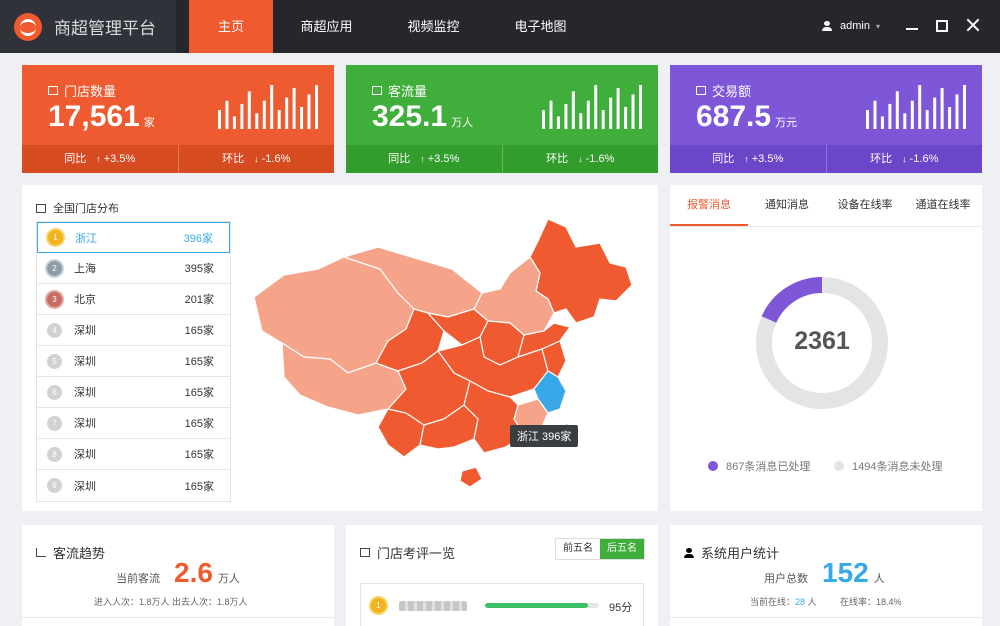 This screenshot has width=1000, height=626. What do you see at coordinates (433, 606) in the screenshot?
I see `blurred-store-name` at bounding box center [433, 606].